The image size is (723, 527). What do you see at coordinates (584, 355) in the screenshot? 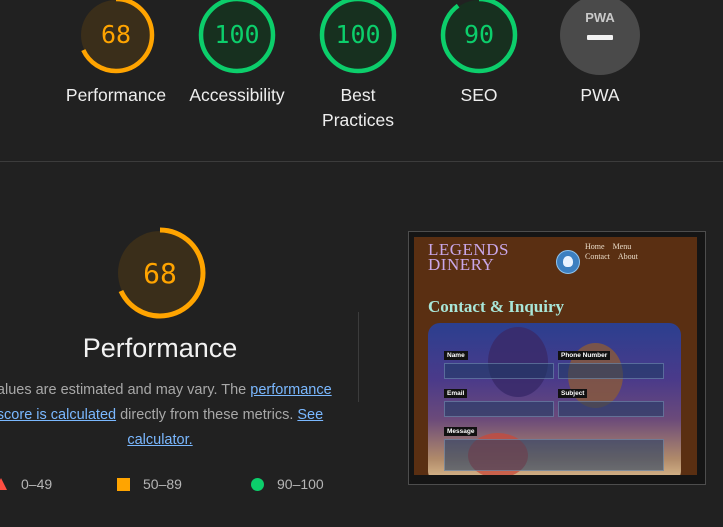
I see `field-label-phone: Phone Number` at bounding box center [584, 355].